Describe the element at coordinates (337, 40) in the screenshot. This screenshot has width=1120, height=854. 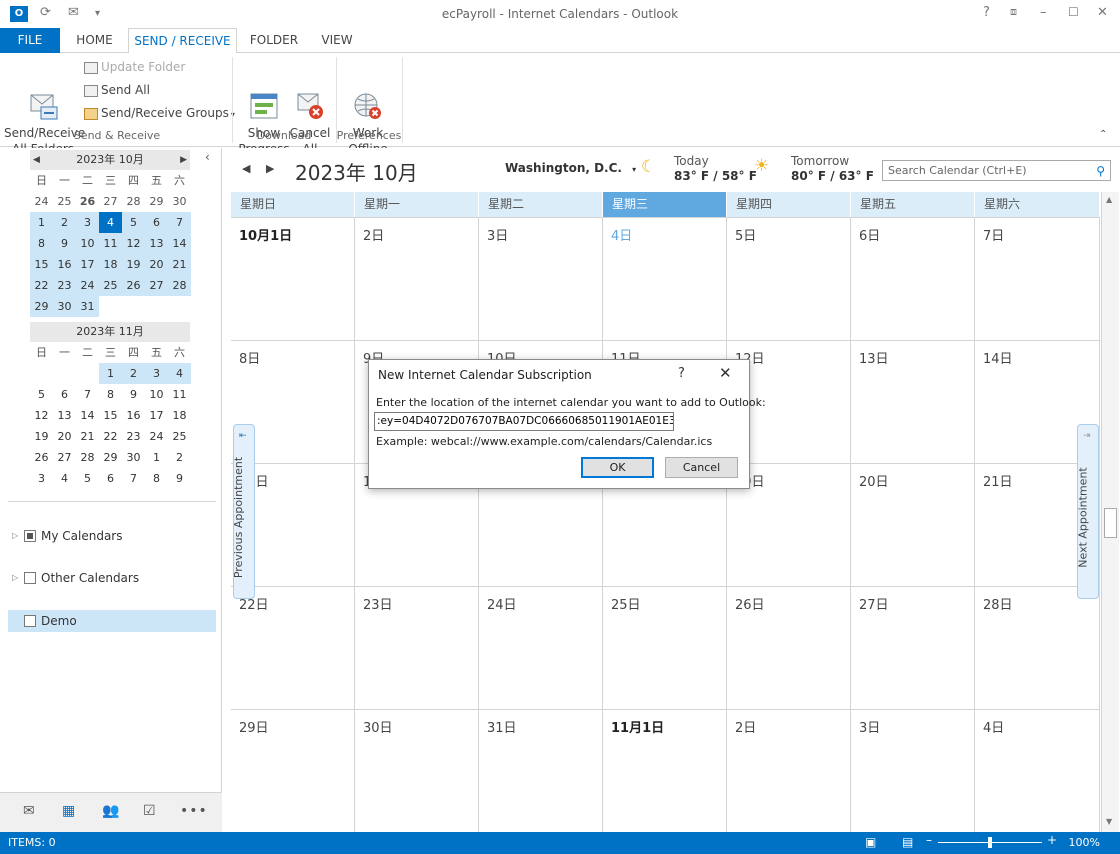
I see `tab-view: VIEW` at that location.